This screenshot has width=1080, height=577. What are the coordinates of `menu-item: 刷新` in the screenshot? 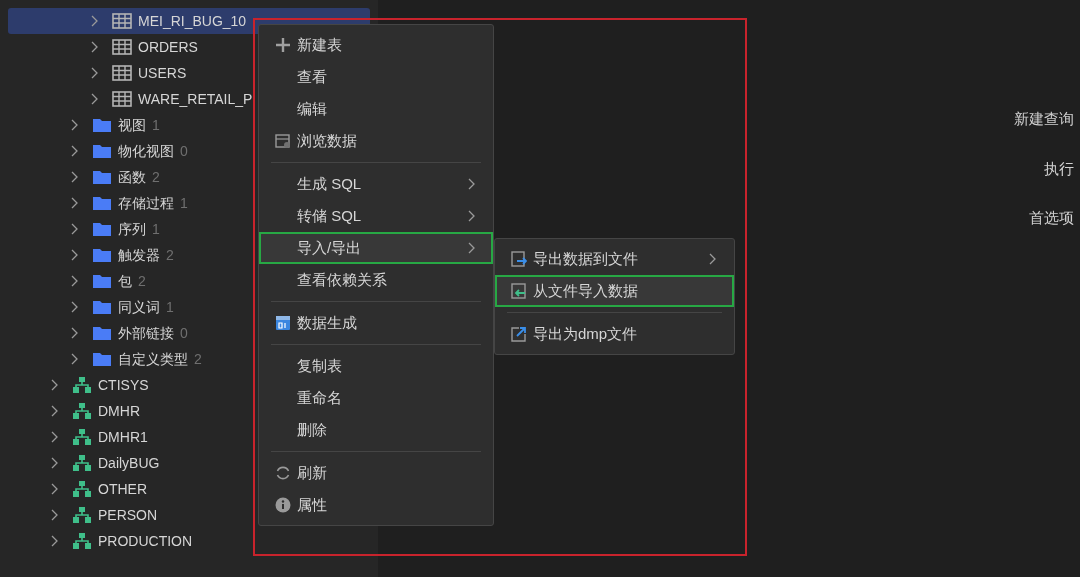 It's located at (376, 473).